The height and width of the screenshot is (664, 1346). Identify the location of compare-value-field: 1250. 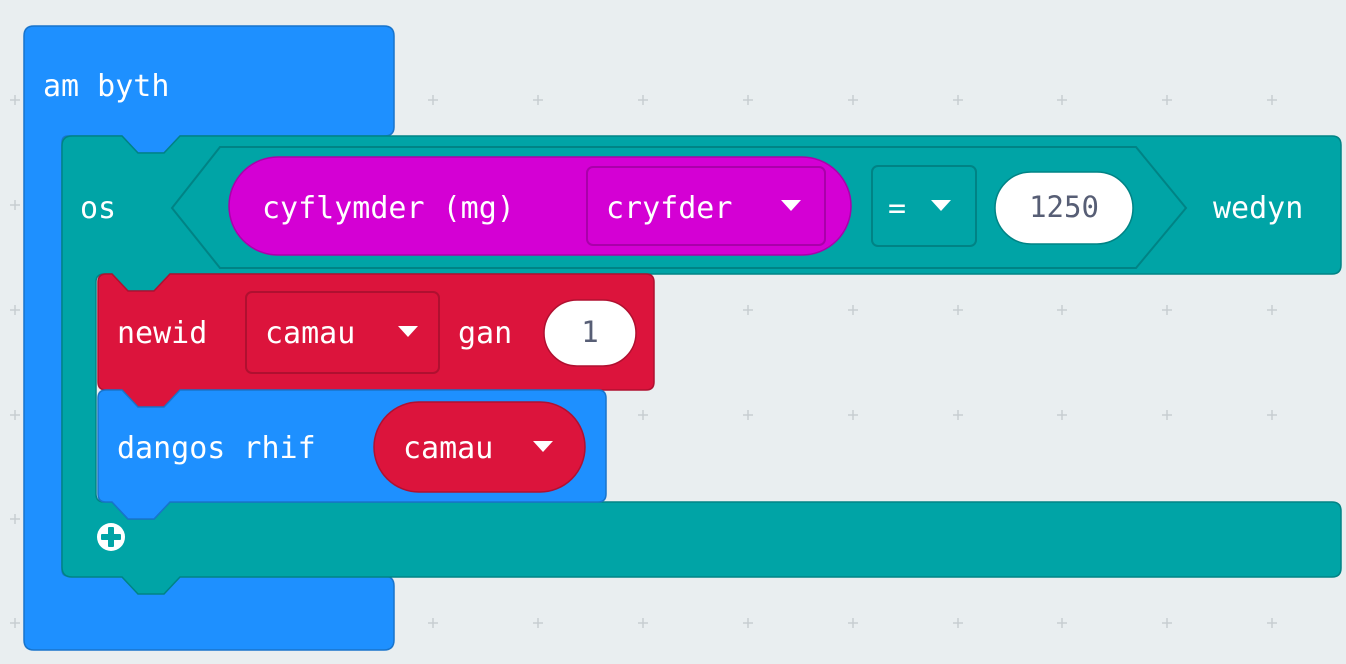
(1064, 208).